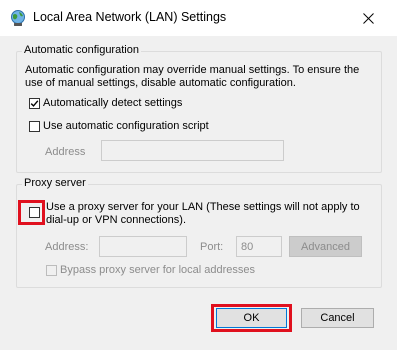  Describe the element at coordinates (251, 318) in the screenshot. I see `ok-button: OK` at that location.